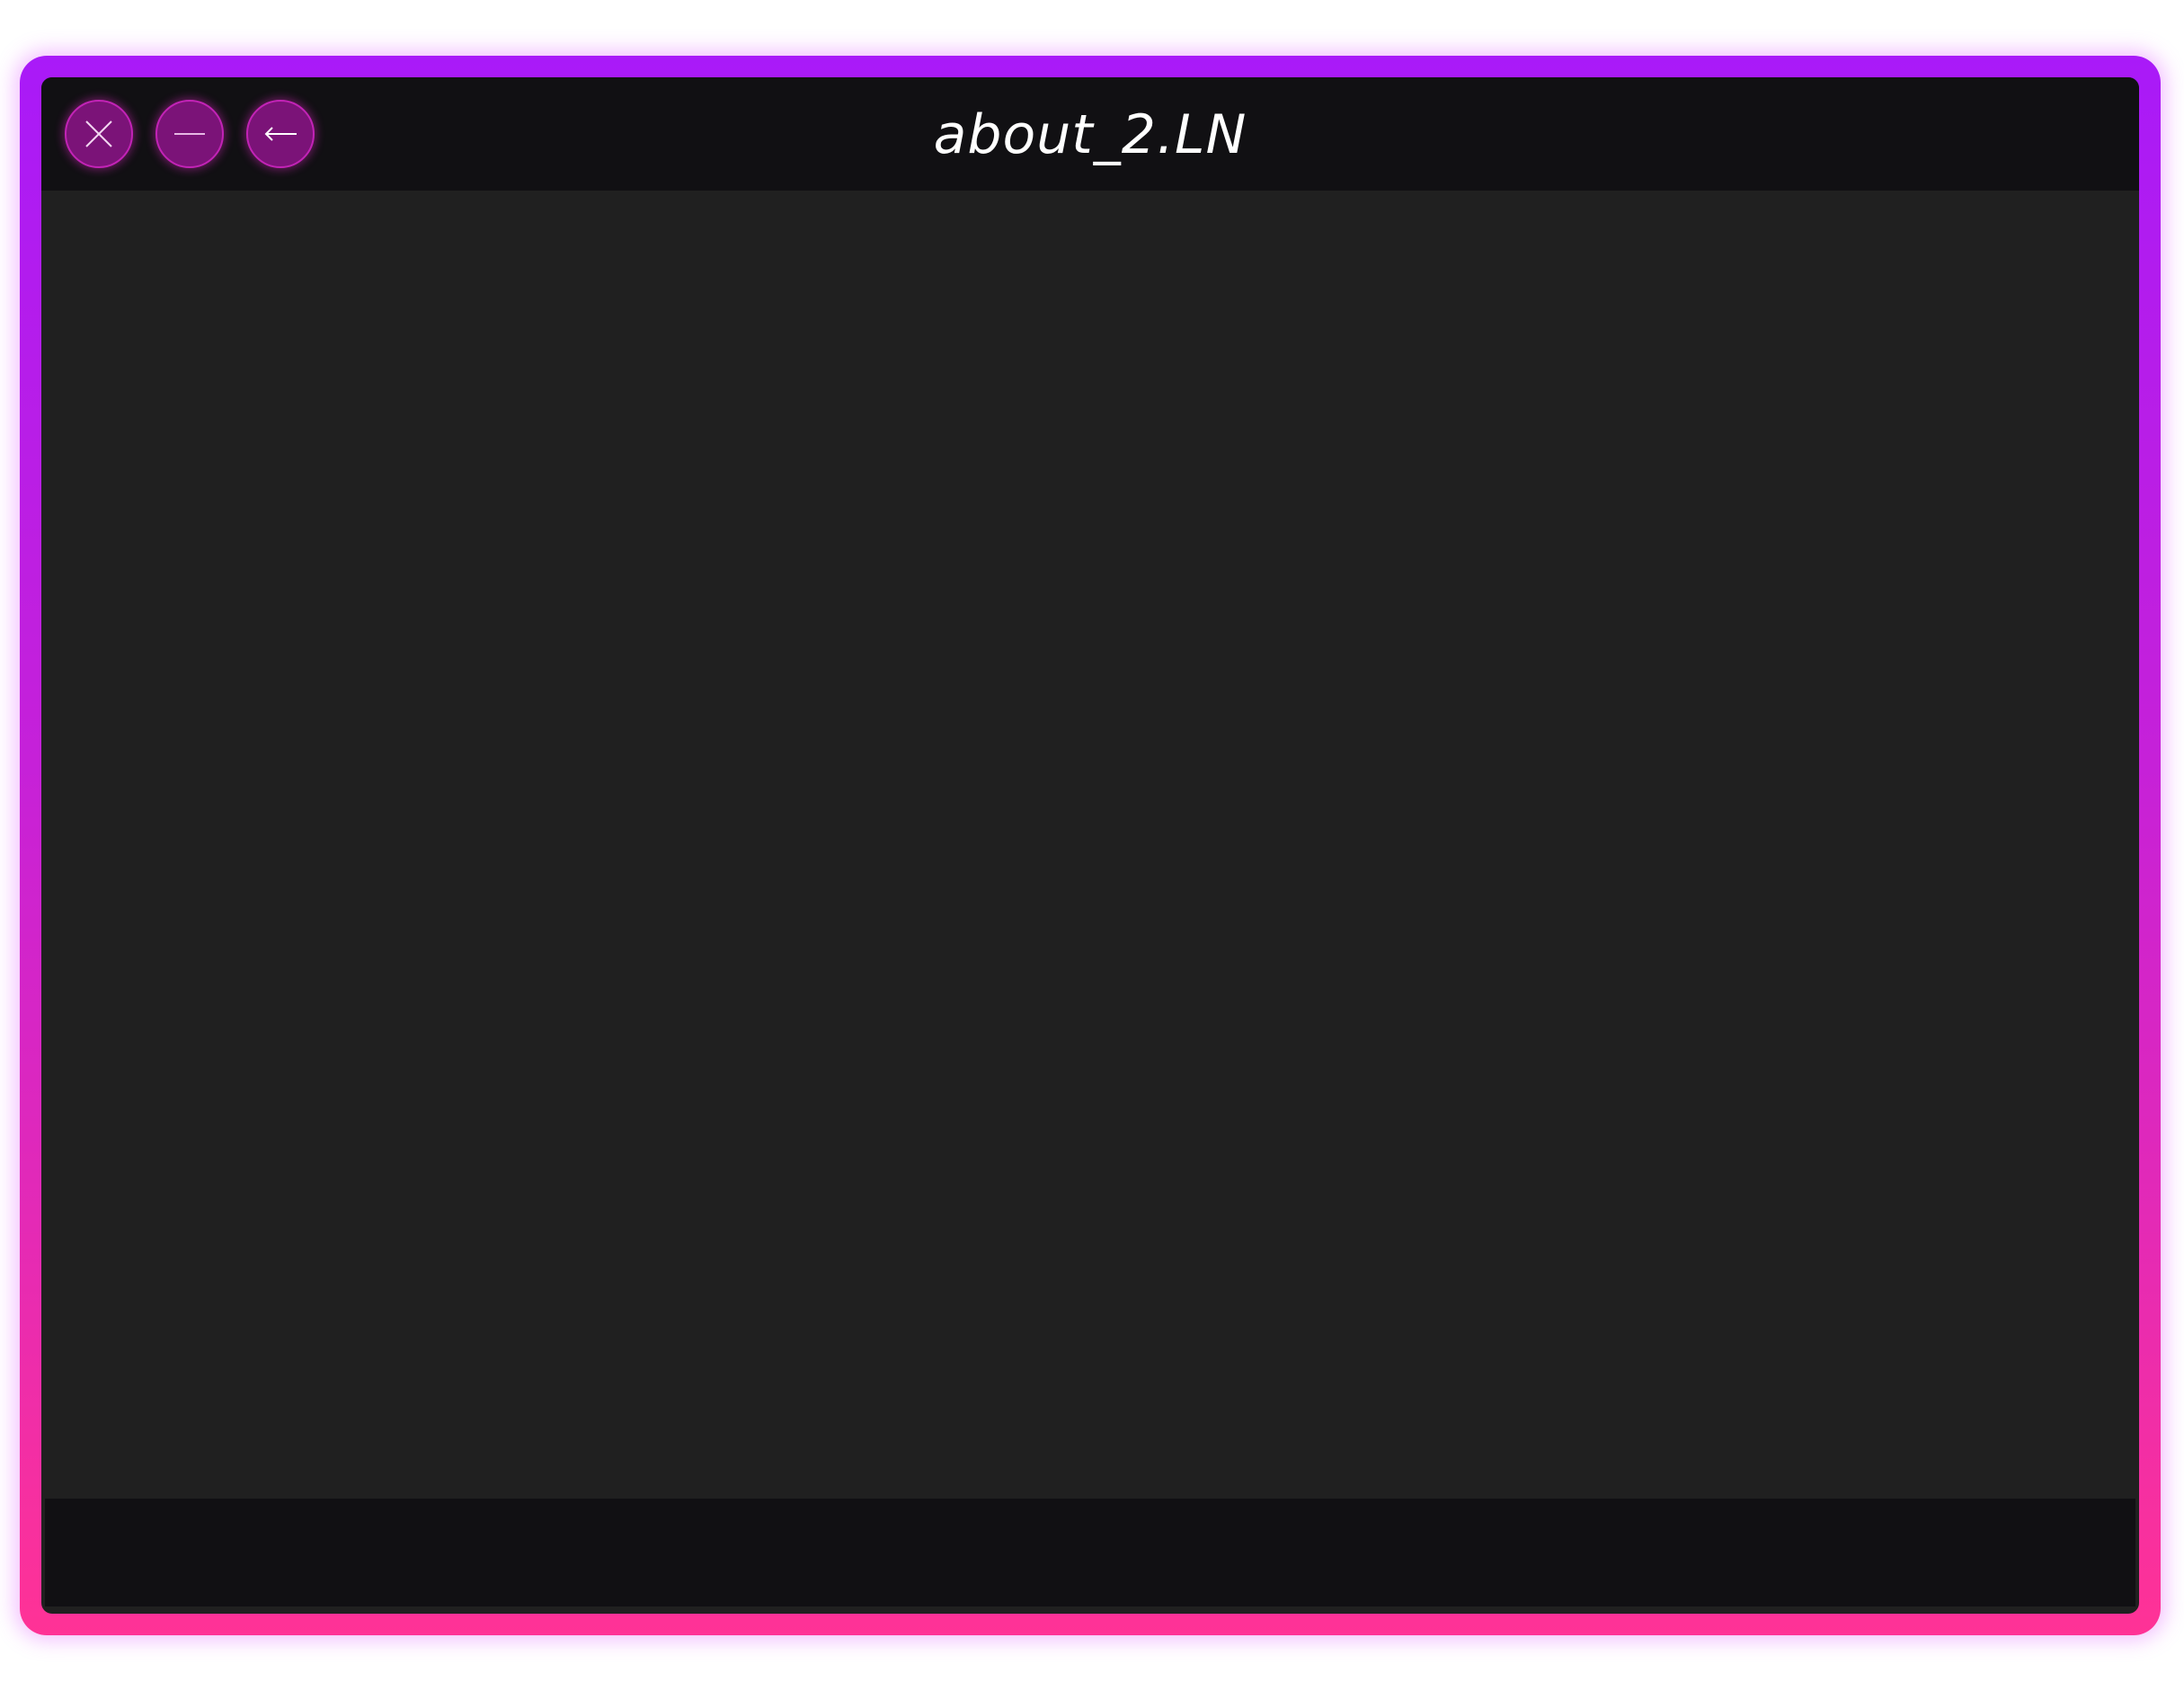  Describe the element at coordinates (1090, 1553) in the screenshot. I see `footer-bar` at that location.